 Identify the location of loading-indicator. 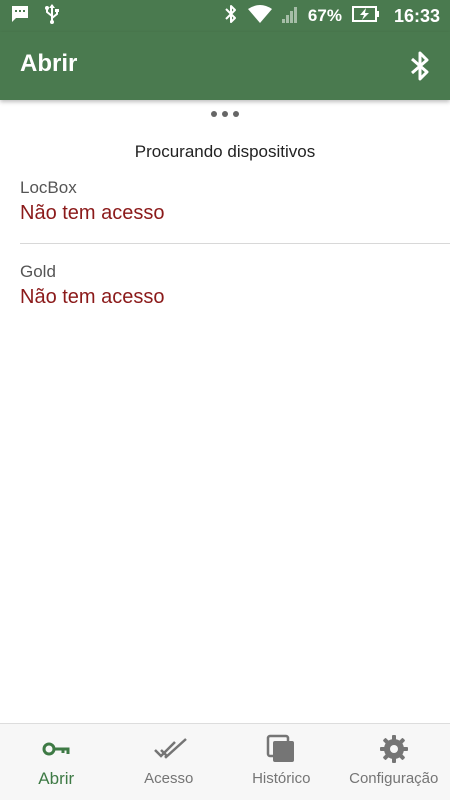
(225, 114).